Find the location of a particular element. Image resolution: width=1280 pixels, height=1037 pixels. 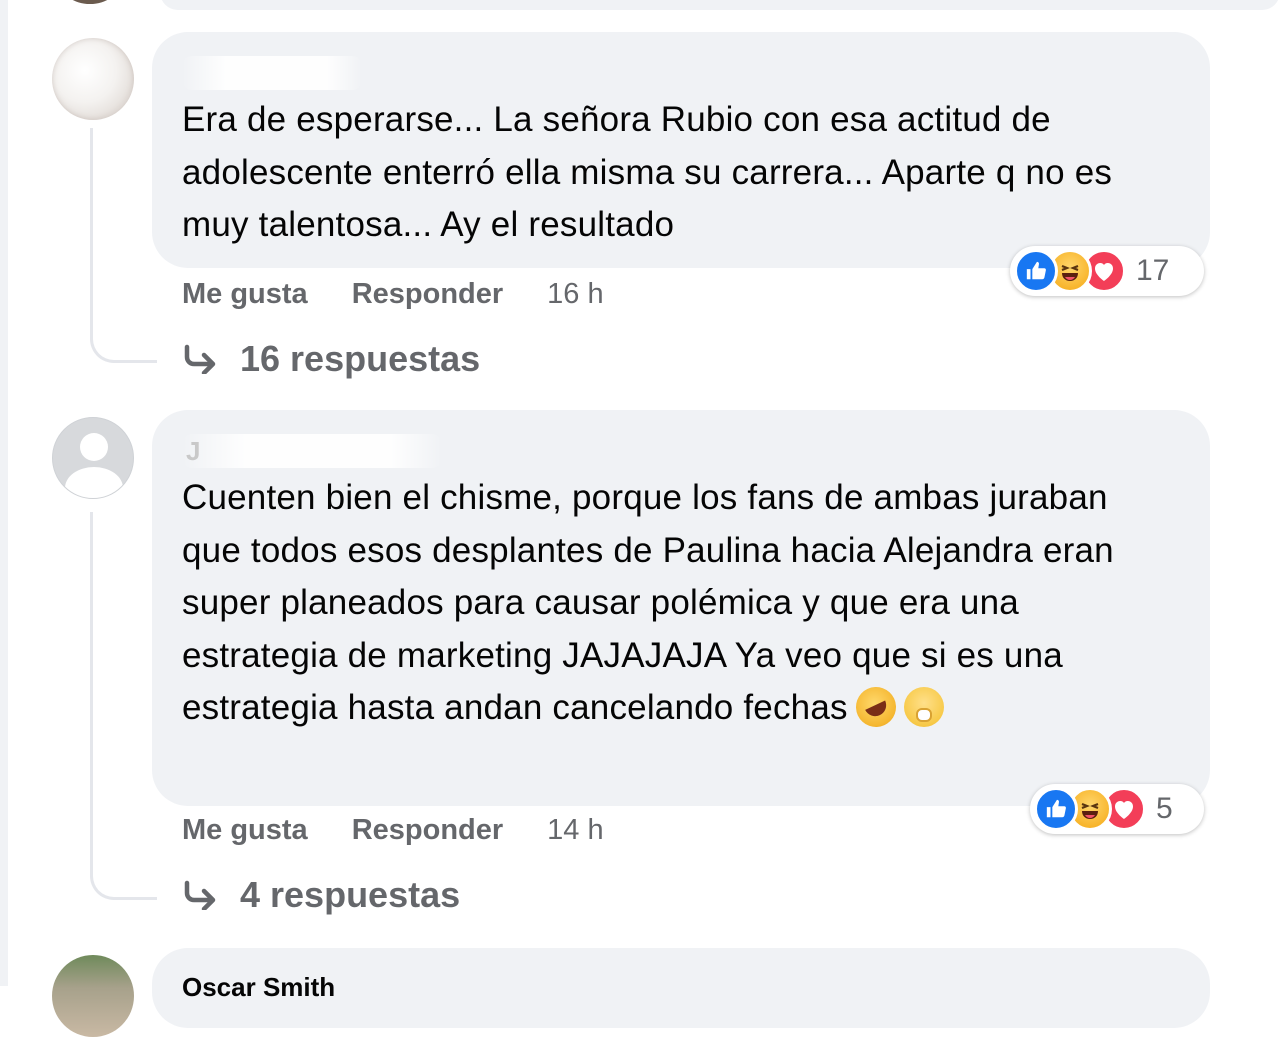

page-left-edge is located at coordinates (4, 493).